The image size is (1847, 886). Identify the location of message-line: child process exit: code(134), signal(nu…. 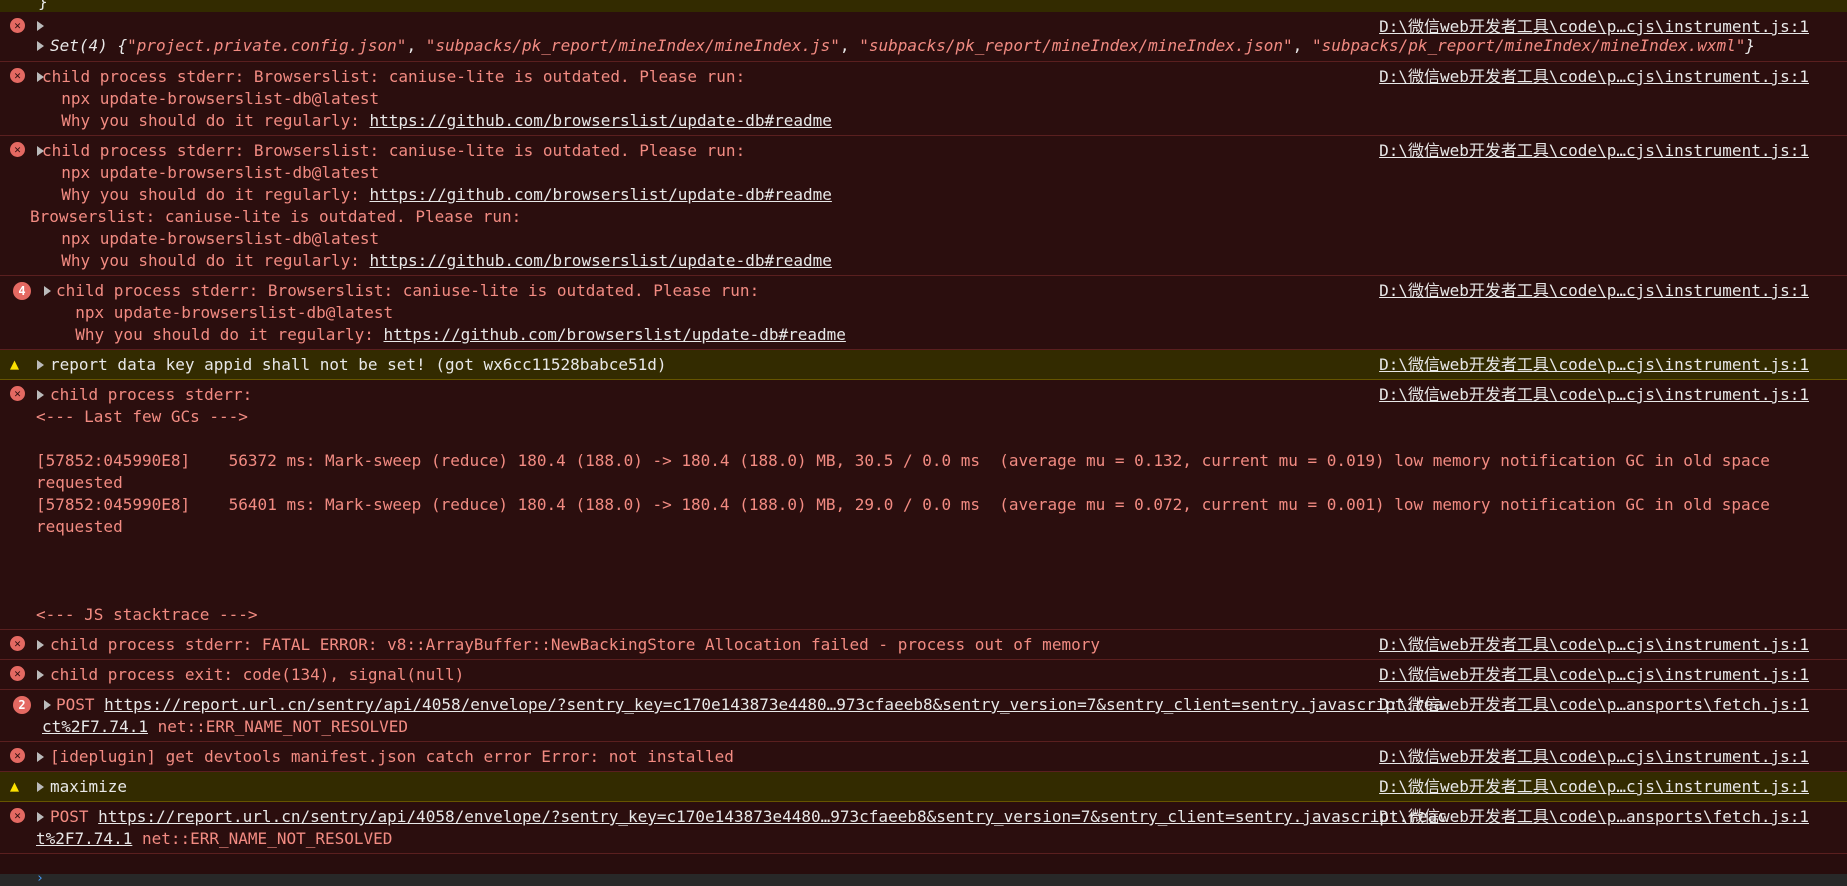
(257, 674).